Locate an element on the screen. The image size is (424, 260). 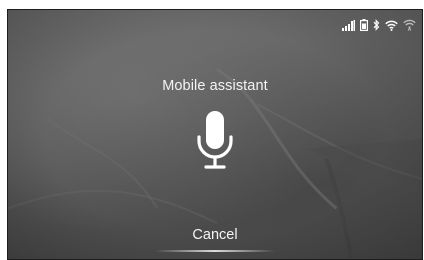
wifi-hotspot-icon is located at coordinates (409, 25).